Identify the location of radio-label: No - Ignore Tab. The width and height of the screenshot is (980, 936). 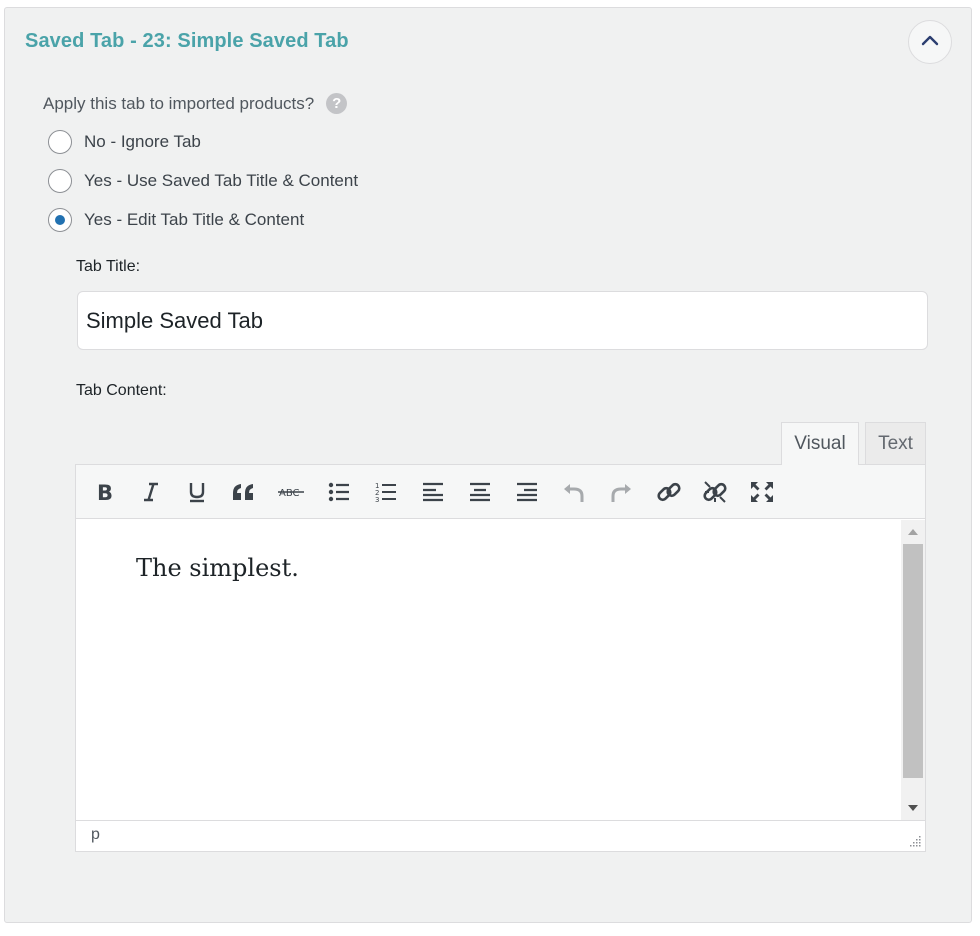
(142, 141).